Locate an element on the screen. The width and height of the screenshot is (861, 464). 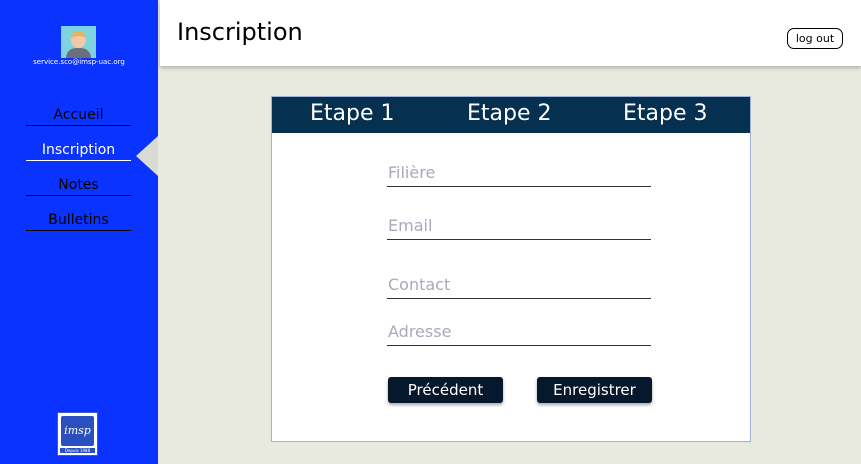
logout-button: log out is located at coordinates (815, 38).